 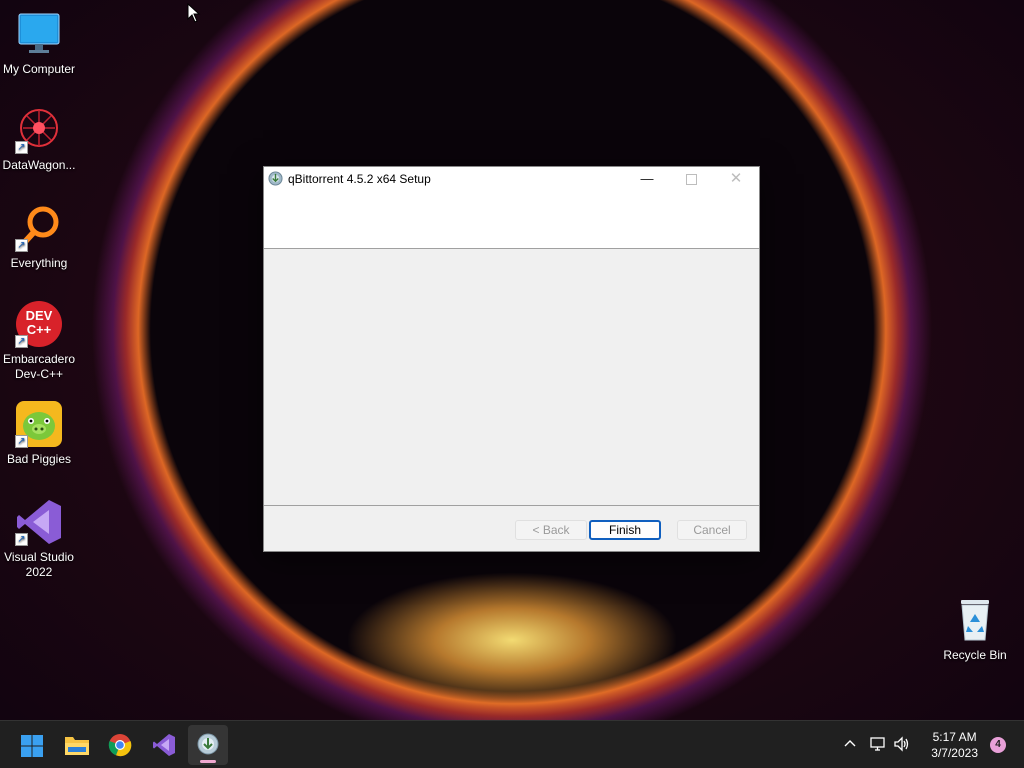 I want to click on desktop-icon-everything: ↗ Everything, so click(x=39, y=237).